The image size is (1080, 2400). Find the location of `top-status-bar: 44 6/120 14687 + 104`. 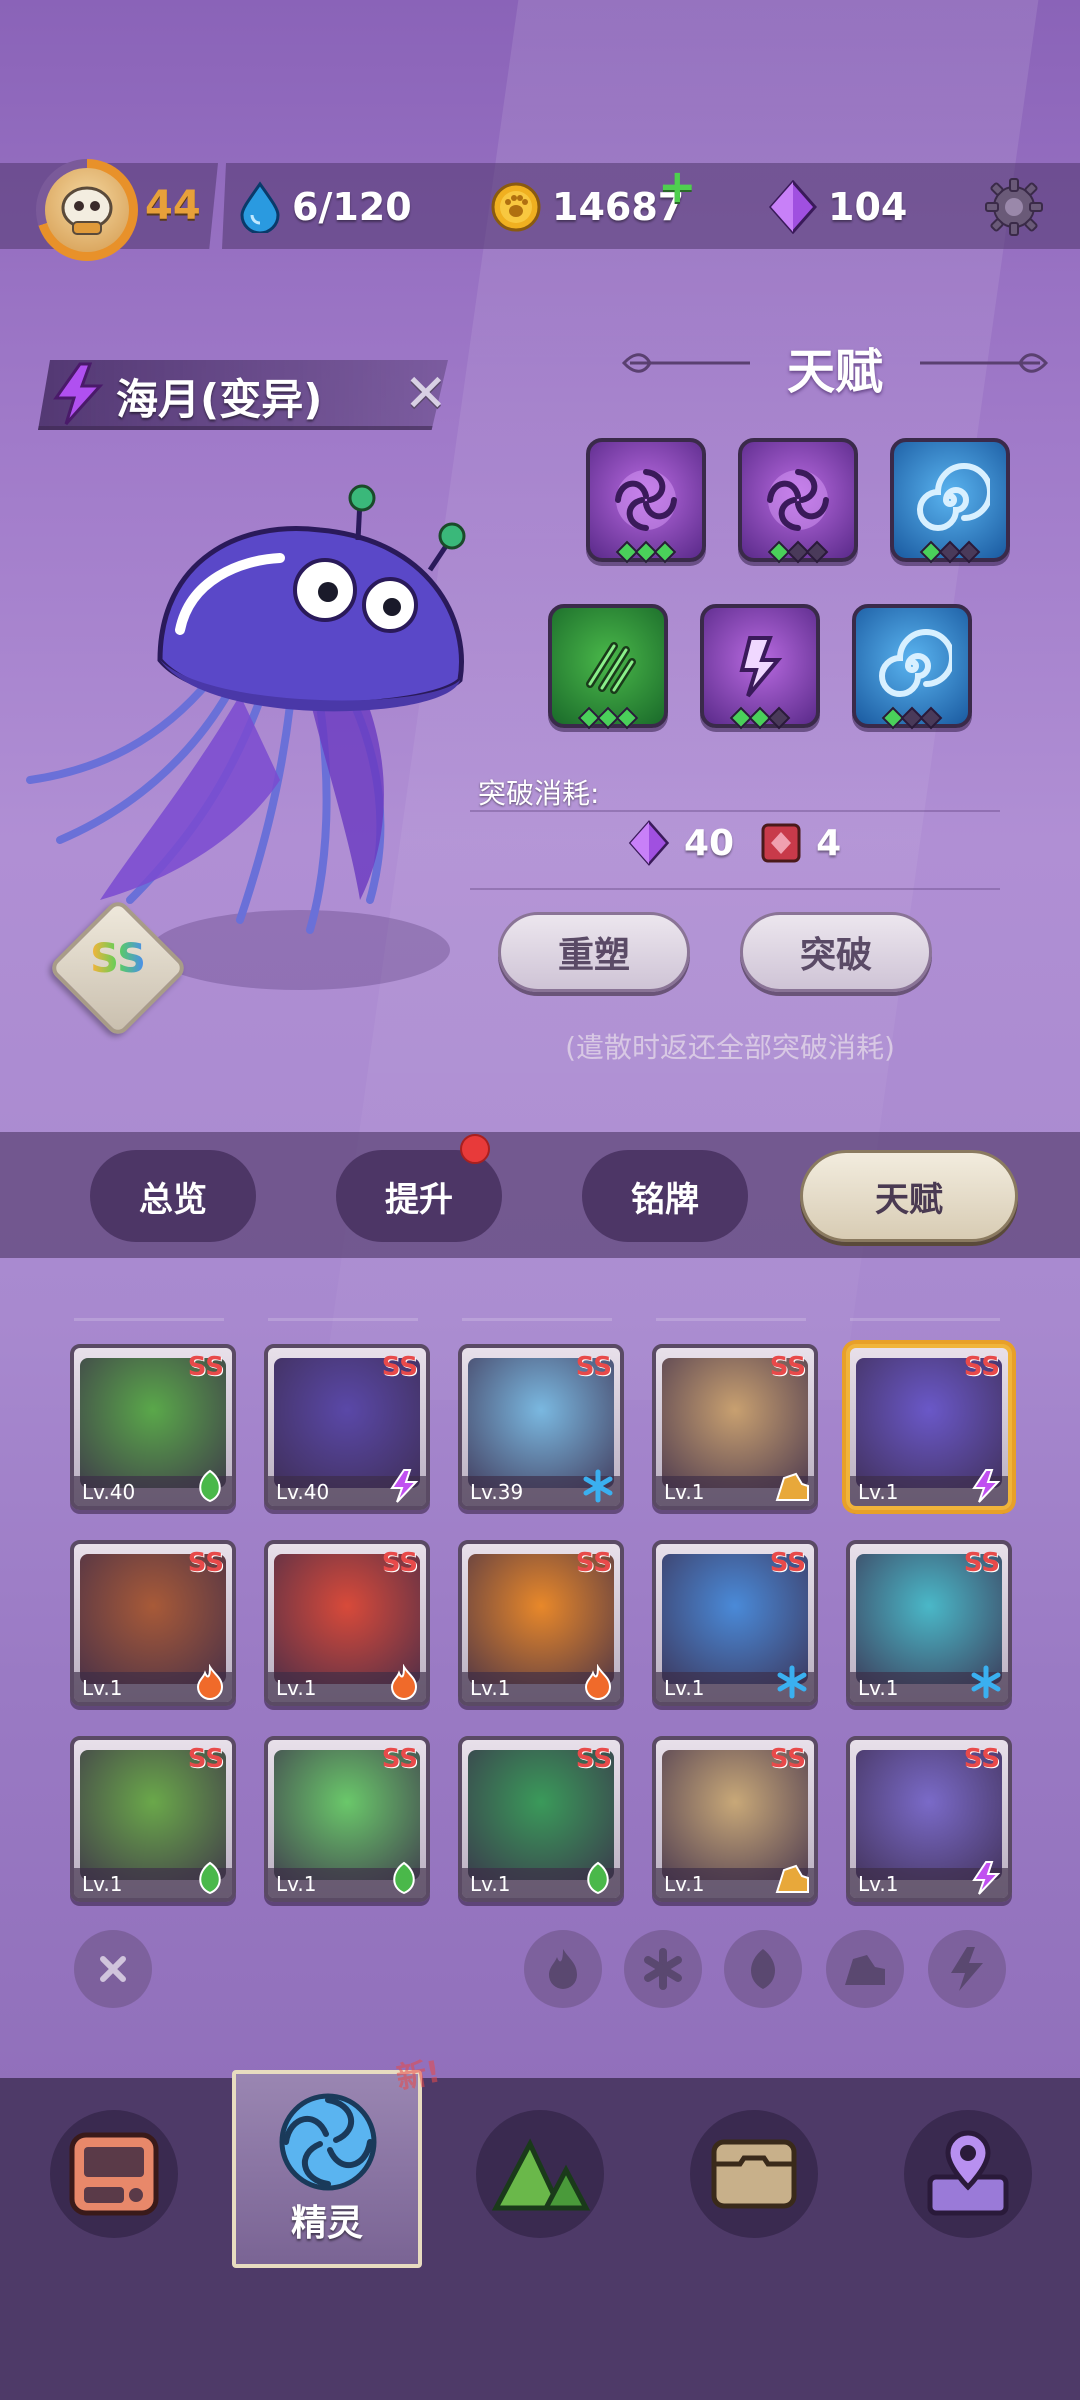

top-status-bar: 44 6/120 14687 + 104 is located at coordinates (540, 210).